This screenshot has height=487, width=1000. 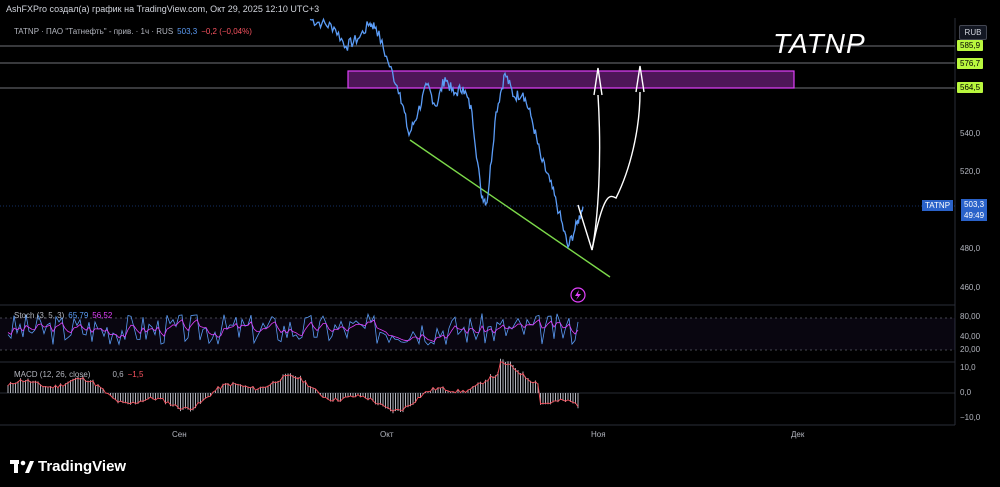 I want to click on price-tick: 520,0, so click(x=970, y=171).